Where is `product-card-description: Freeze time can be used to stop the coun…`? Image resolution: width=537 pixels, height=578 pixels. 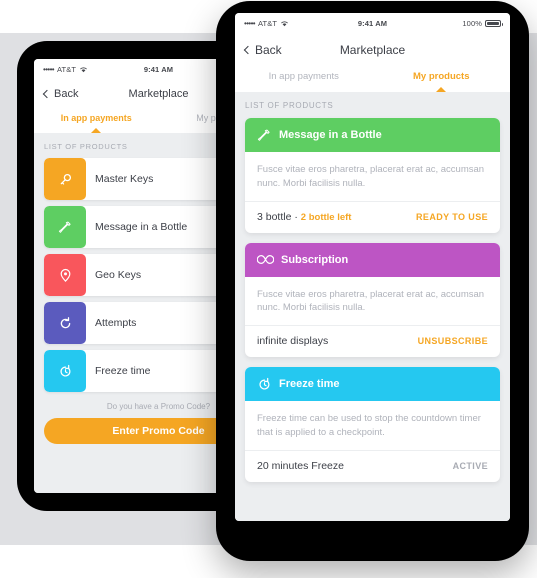 product-card-description: Freeze time can be used to stop the coun… is located at coordinates (369, 425).